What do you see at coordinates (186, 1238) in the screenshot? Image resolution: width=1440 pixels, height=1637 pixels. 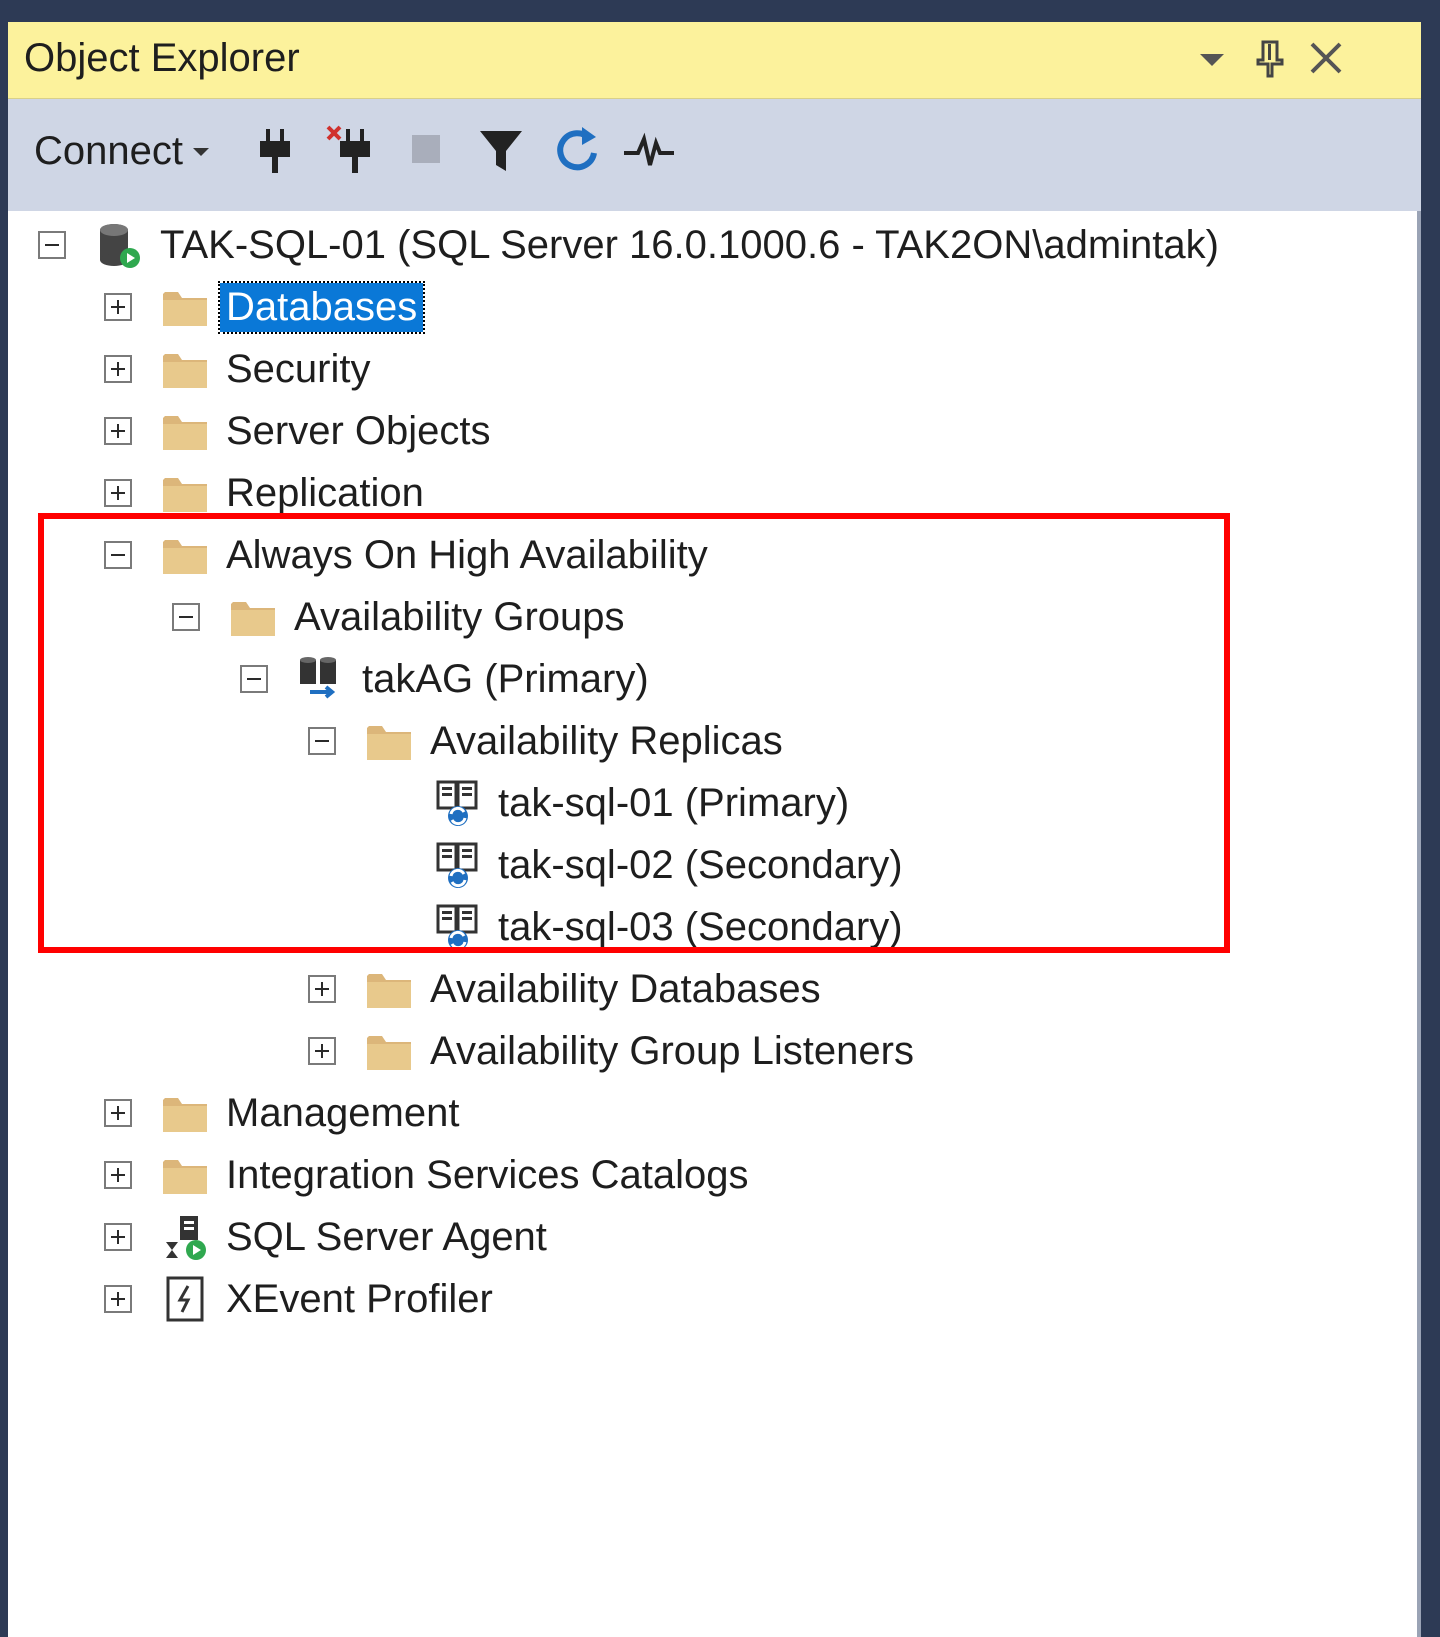 I see `sql-agent-icon` at bounding box center [186, 1238].